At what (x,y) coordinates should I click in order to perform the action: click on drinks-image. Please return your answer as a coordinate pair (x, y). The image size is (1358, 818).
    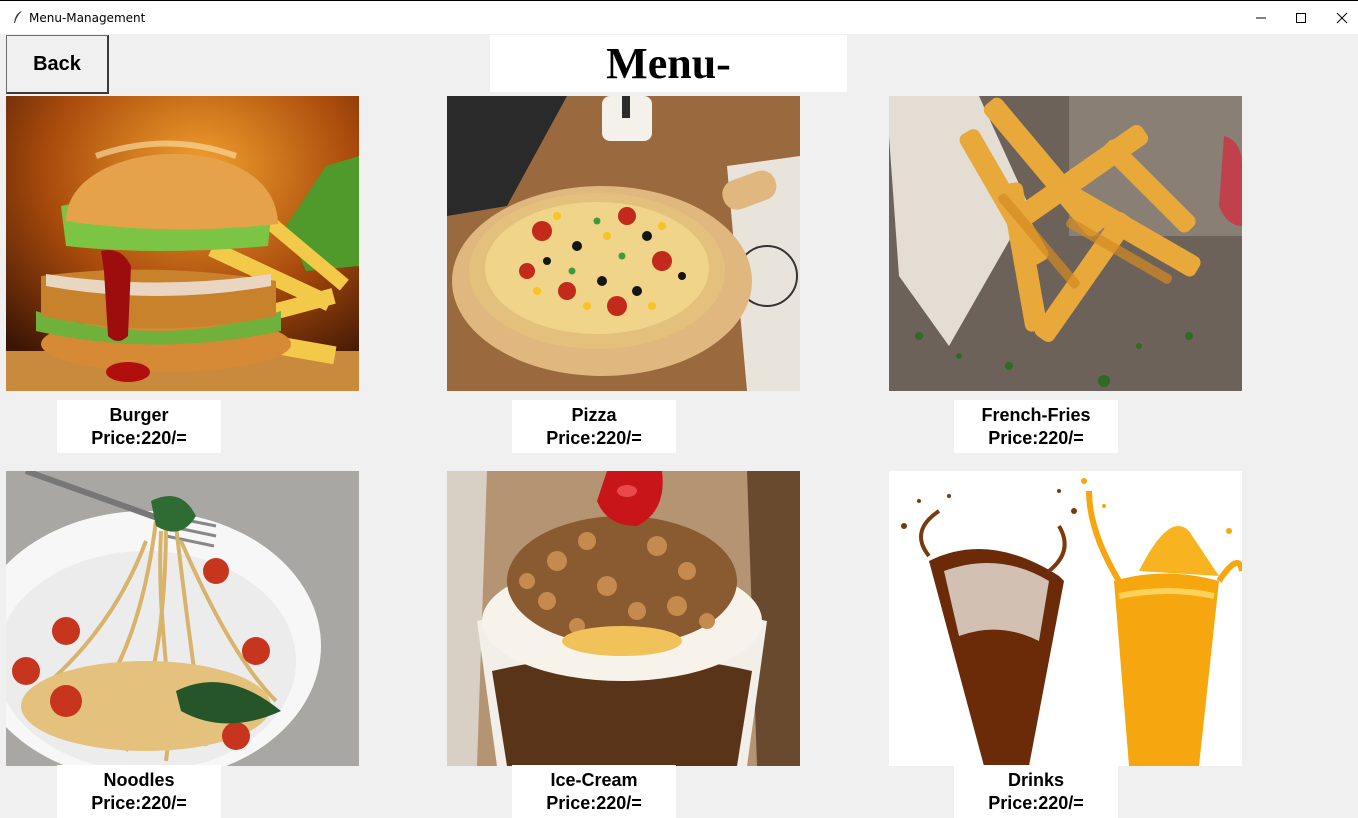
    Looking at the image, I should click on (1065, 618).